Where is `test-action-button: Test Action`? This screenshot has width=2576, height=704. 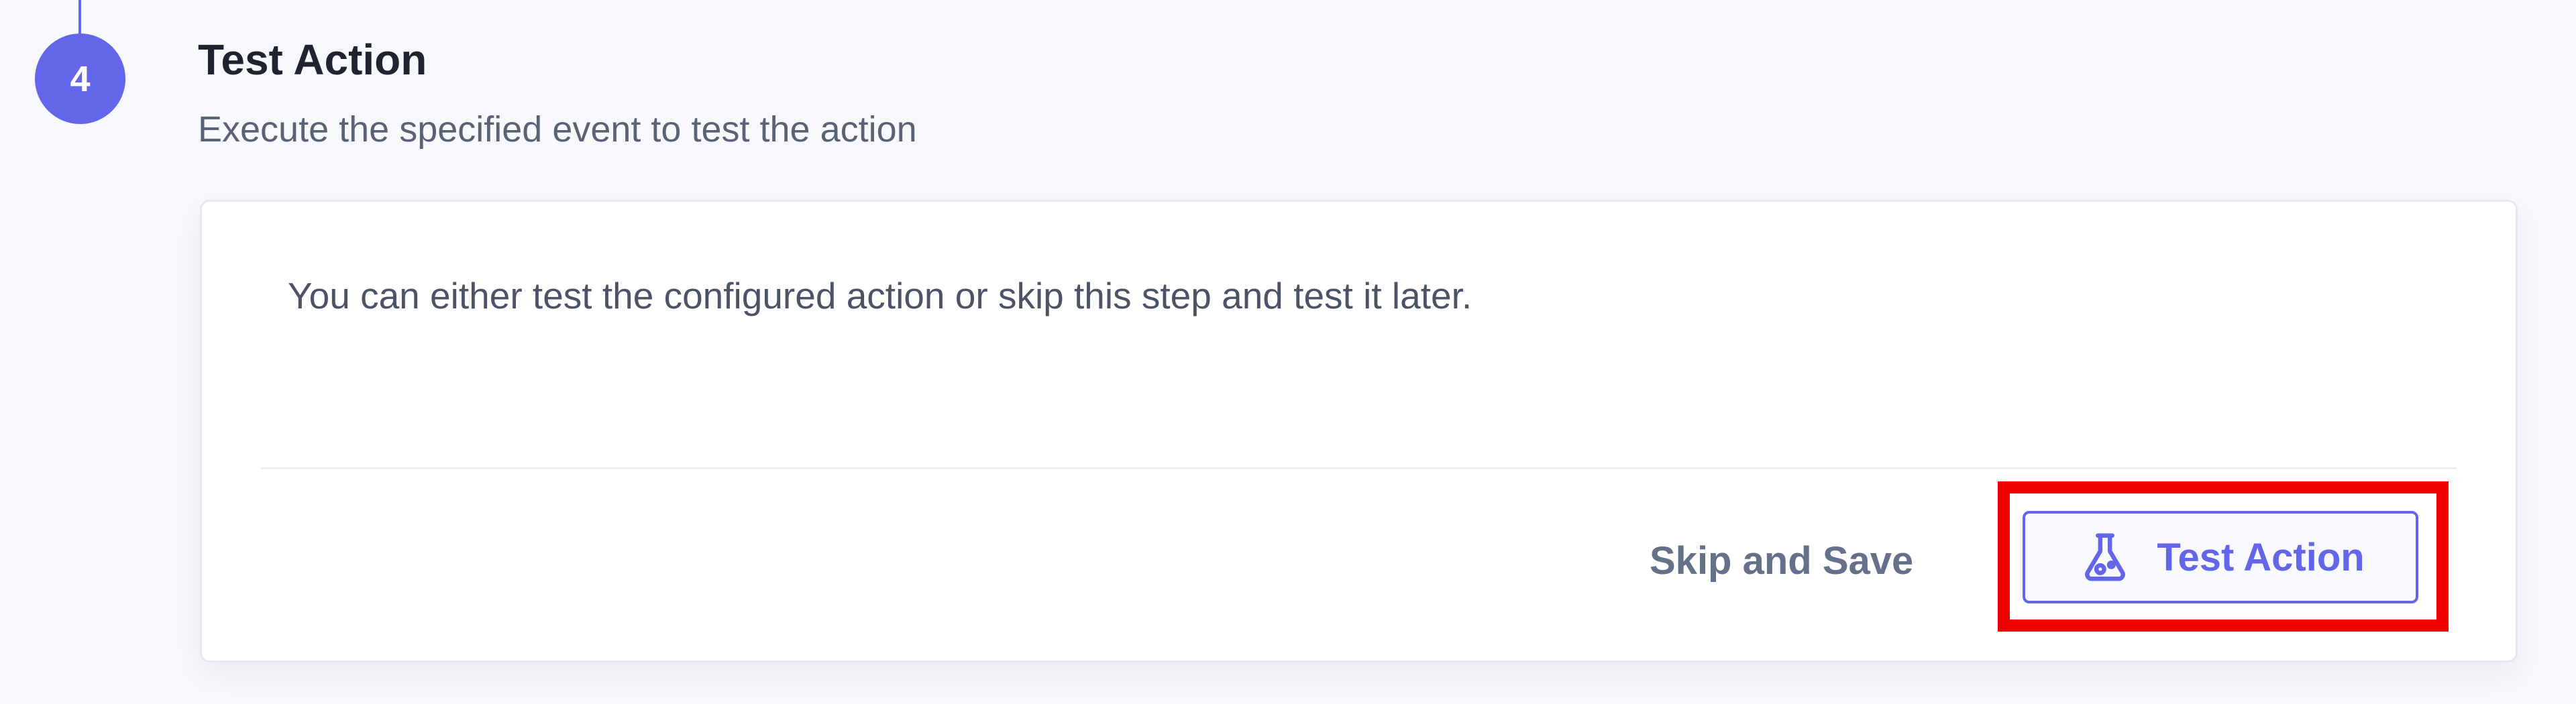 test-action-button: Test Action is located at coordinates (2220, 557).